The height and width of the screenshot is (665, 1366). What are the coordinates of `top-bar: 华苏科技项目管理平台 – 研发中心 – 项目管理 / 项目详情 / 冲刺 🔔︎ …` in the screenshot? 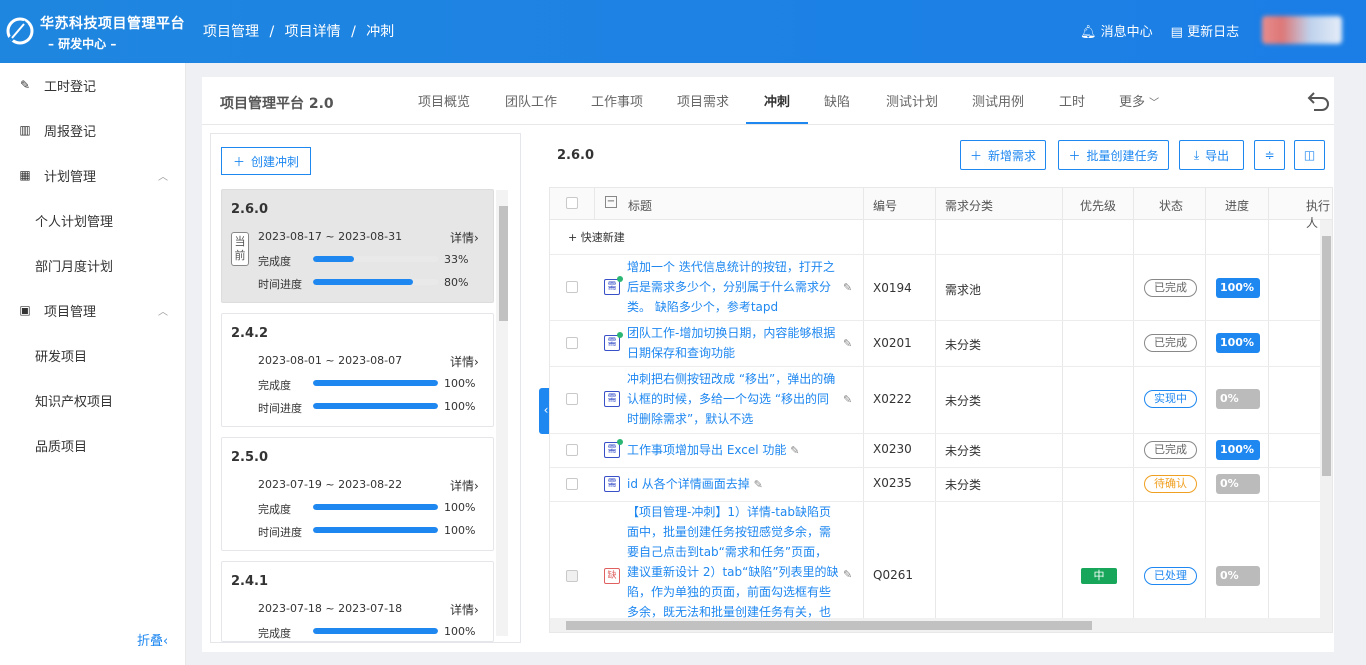 It's located at (683, 31).